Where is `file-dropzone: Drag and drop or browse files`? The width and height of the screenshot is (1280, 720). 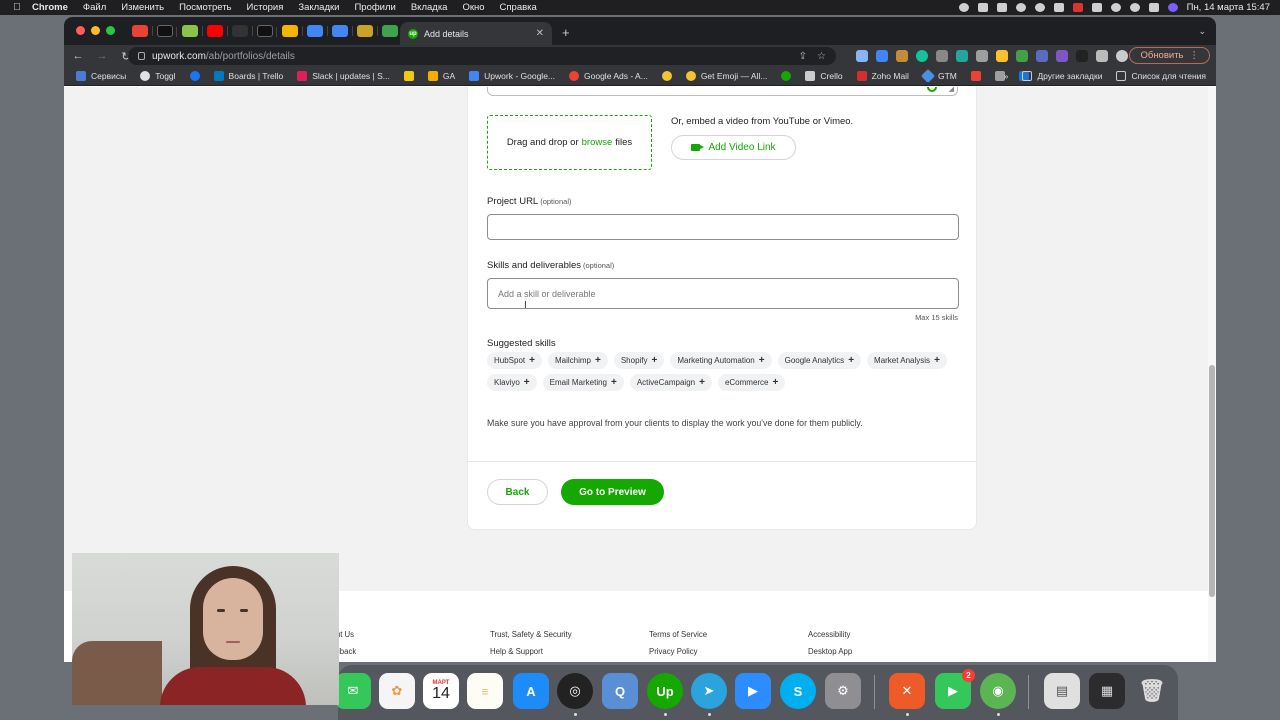
file-dropzone: Drag and drop or browse files is located at coordinates (569, 142).